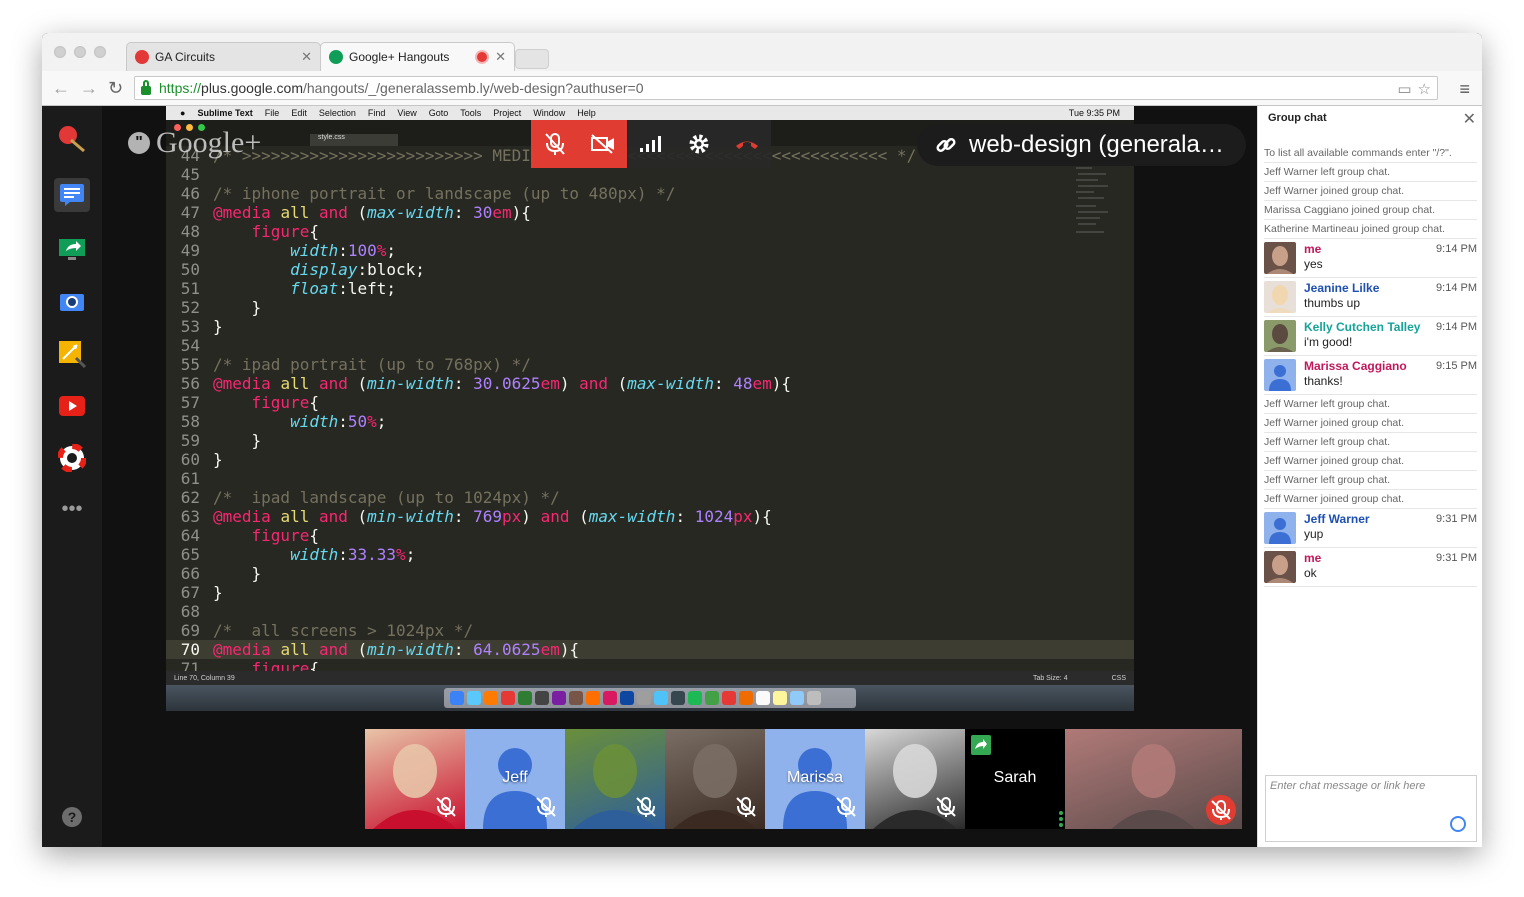 The image size is (1524, 897). I want to click on line-number: 50, so click(190, 269).